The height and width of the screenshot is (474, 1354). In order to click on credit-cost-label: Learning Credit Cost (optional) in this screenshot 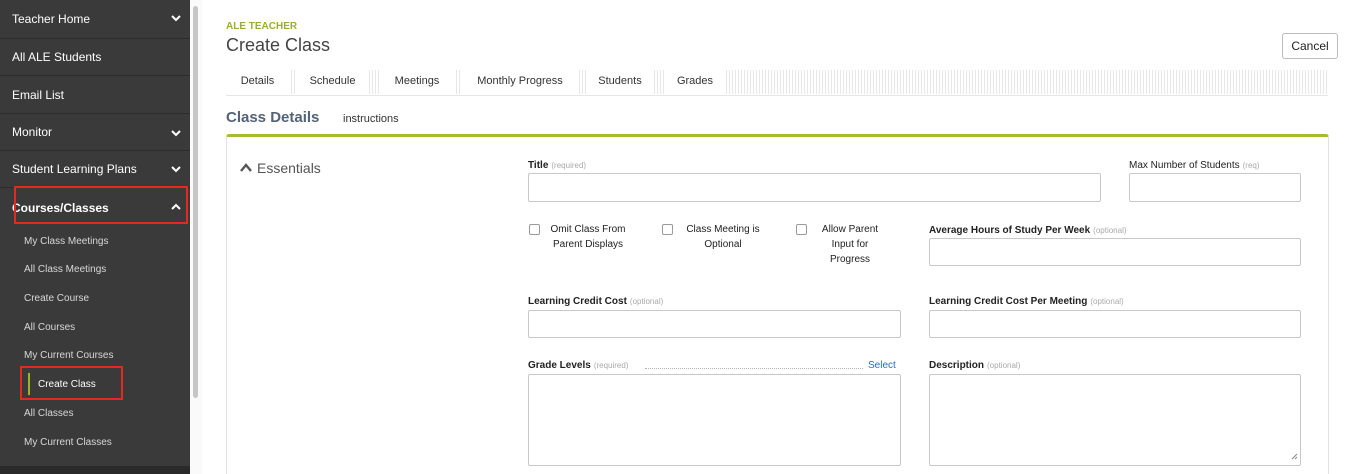, I will do `click(595, 301)`.